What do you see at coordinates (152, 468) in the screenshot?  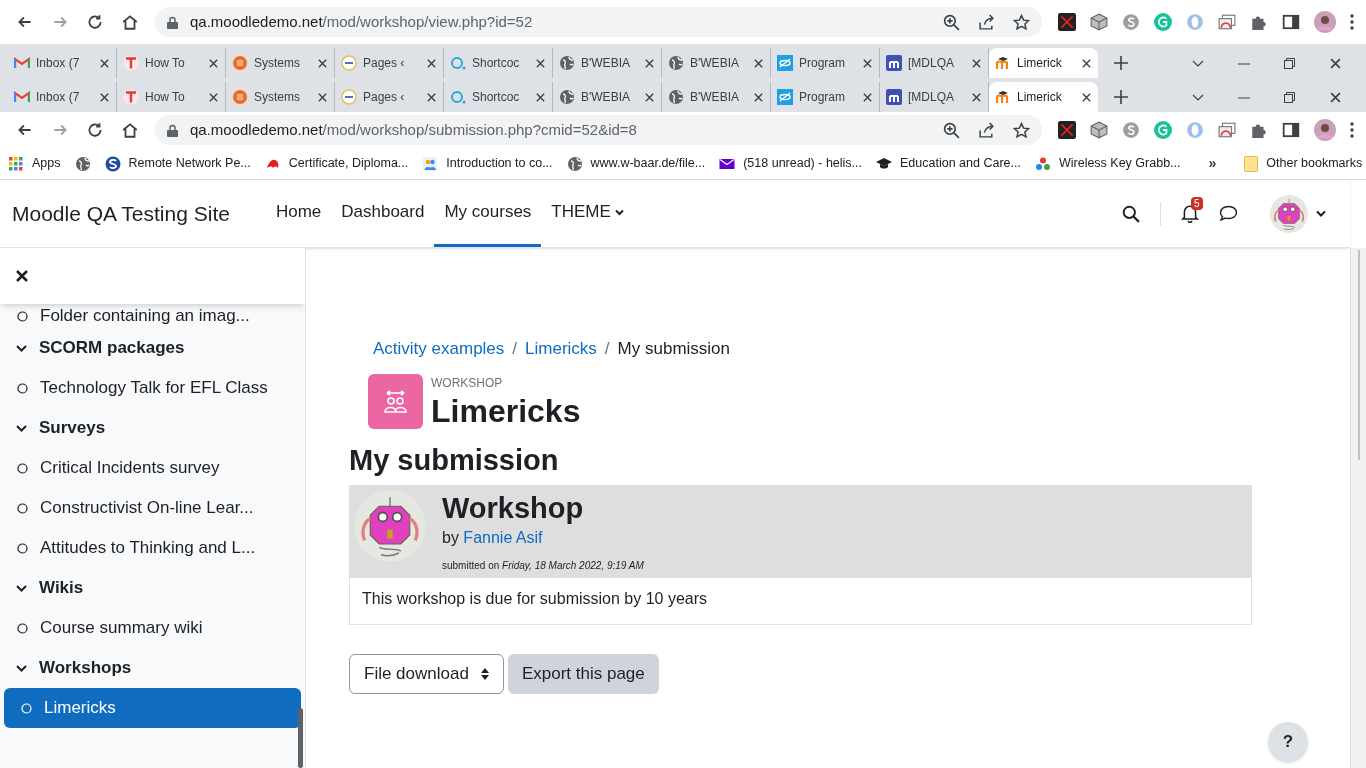 I see `activity-link: Critical Incidents survey` at bounding box center [152, 468].